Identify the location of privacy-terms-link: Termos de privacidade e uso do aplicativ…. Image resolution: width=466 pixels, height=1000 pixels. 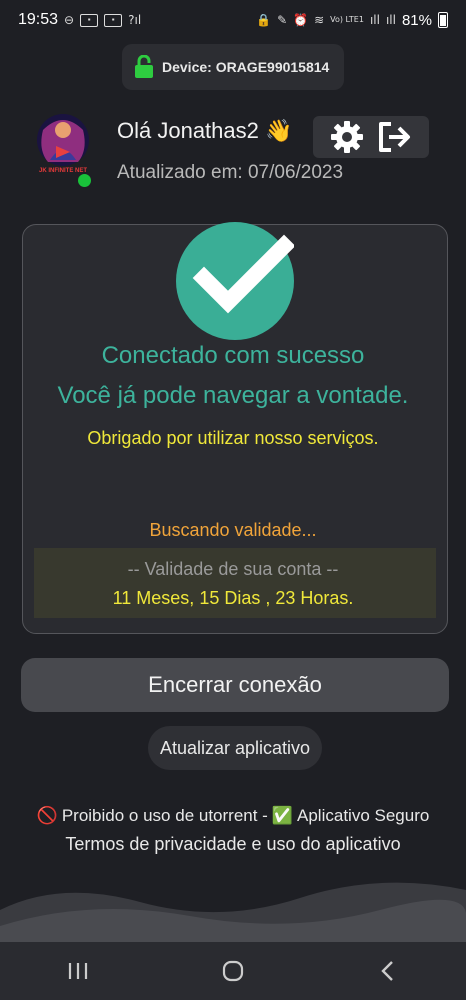
(233, 844).